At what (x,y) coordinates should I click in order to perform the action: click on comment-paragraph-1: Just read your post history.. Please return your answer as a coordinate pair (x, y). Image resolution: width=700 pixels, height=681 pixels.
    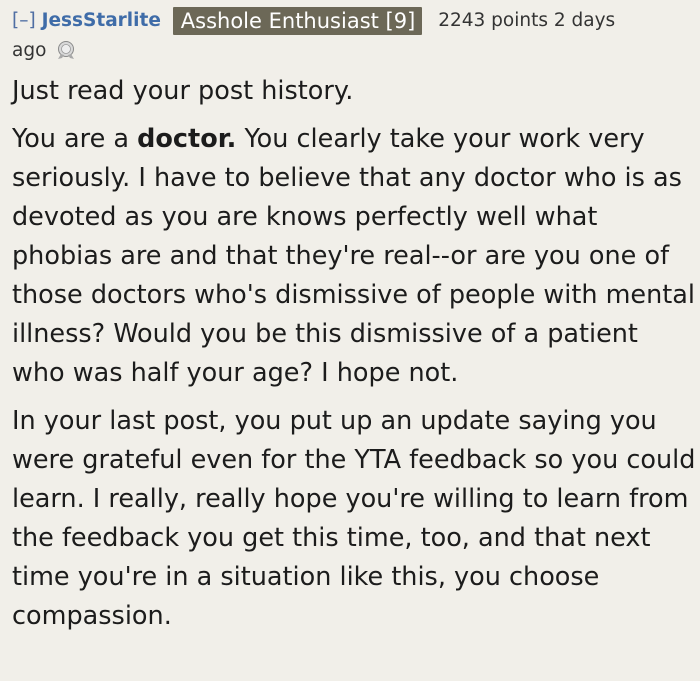
    Looking at the image, I should click on (183, 91).